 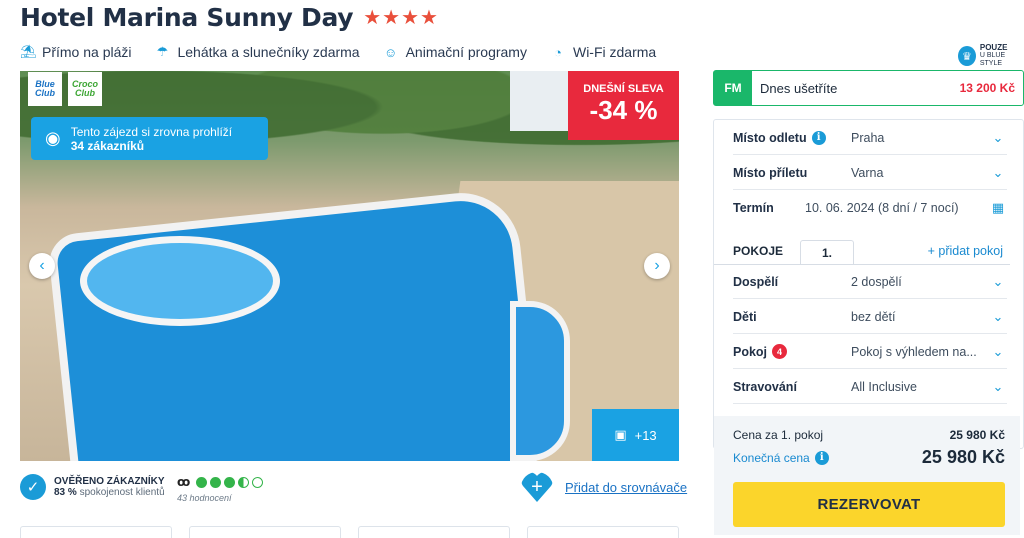 What do you see at coordinates (162, 51) in the screenshot?
I see `umbrella-icon: ☂` at bounding box center [162, 51].